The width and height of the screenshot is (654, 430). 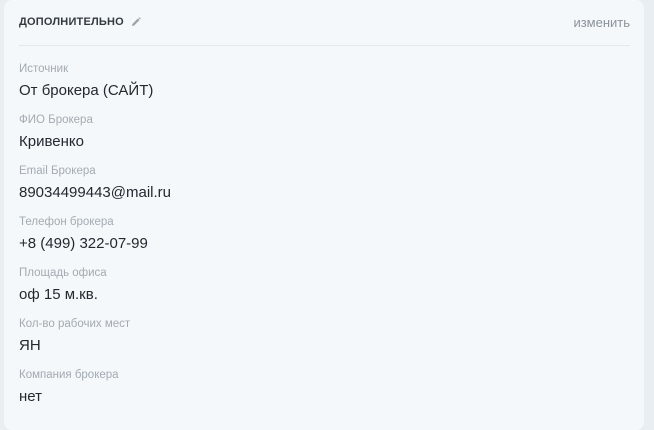 What do you see at coordinates (30, 396) in the screenshot?
I see `field-value: нет` at bounding box center [30, 396].